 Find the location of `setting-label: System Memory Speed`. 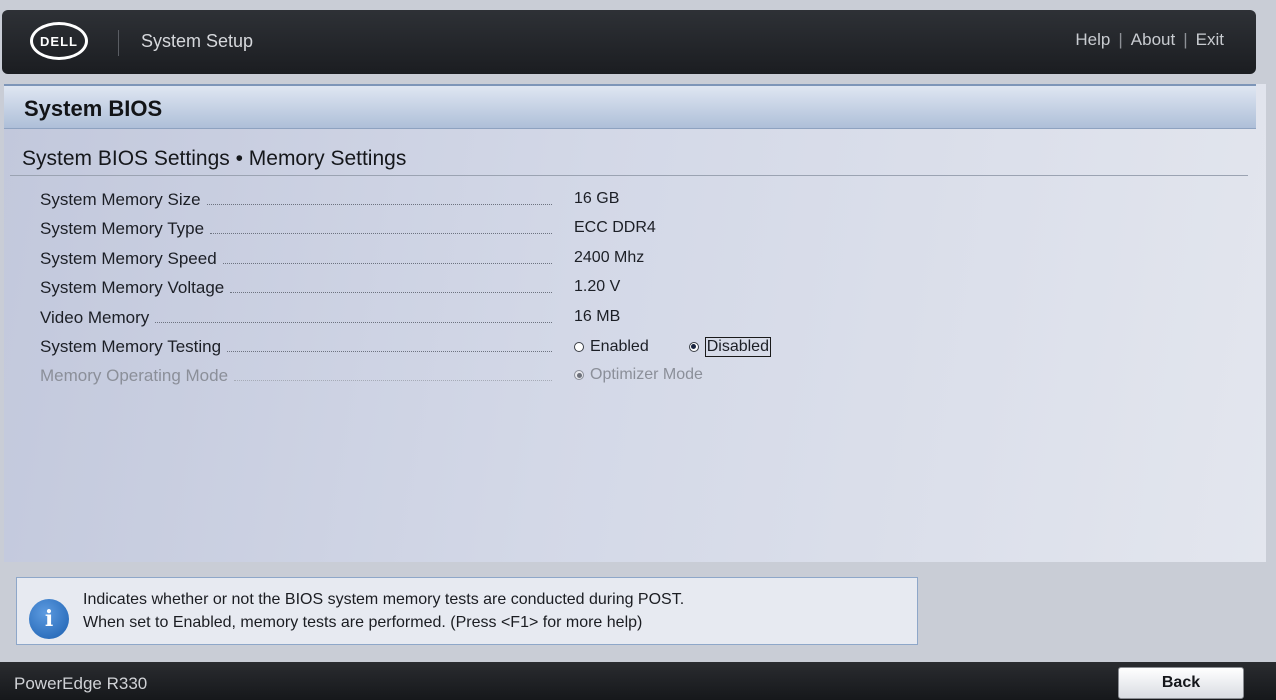

setting-label: System Memory Speed is located at coordinates (128, 258).